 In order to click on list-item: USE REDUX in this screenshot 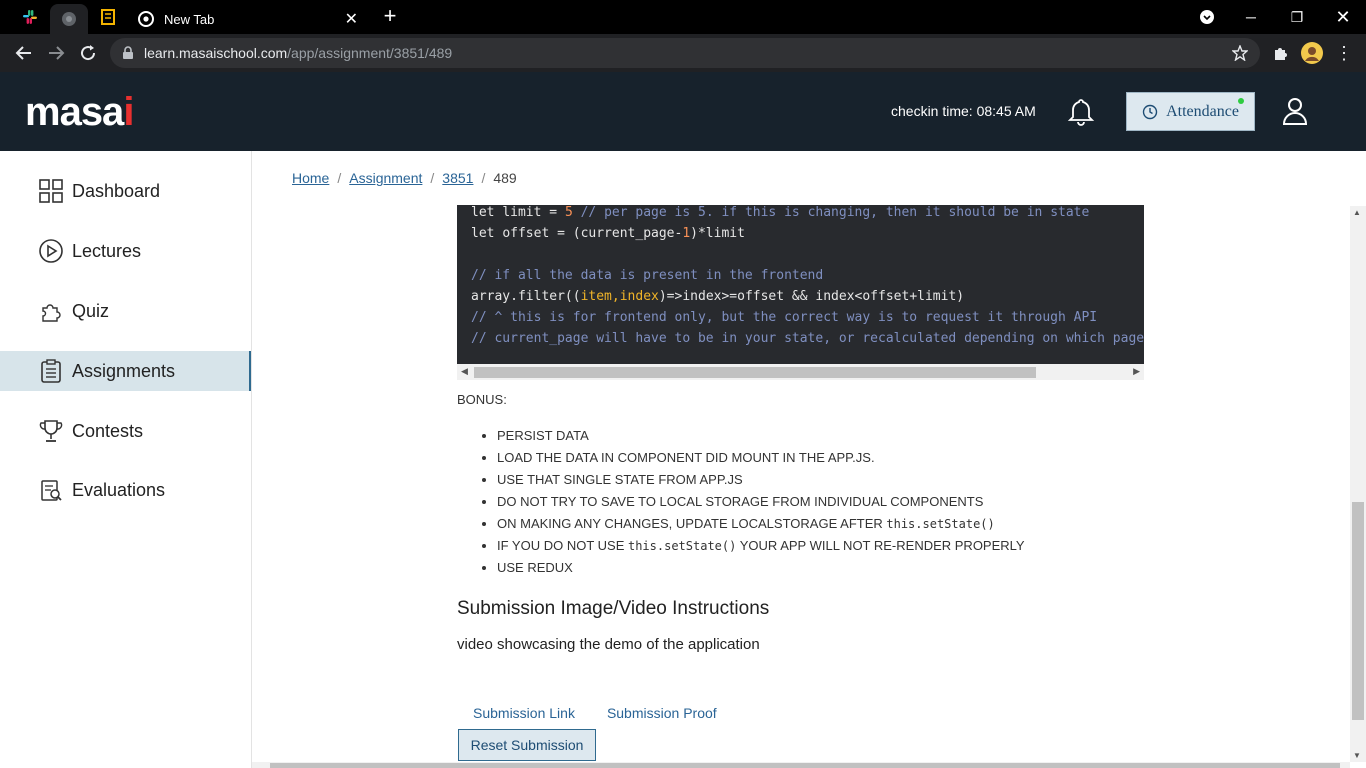, I will do `click(761, 568)`.